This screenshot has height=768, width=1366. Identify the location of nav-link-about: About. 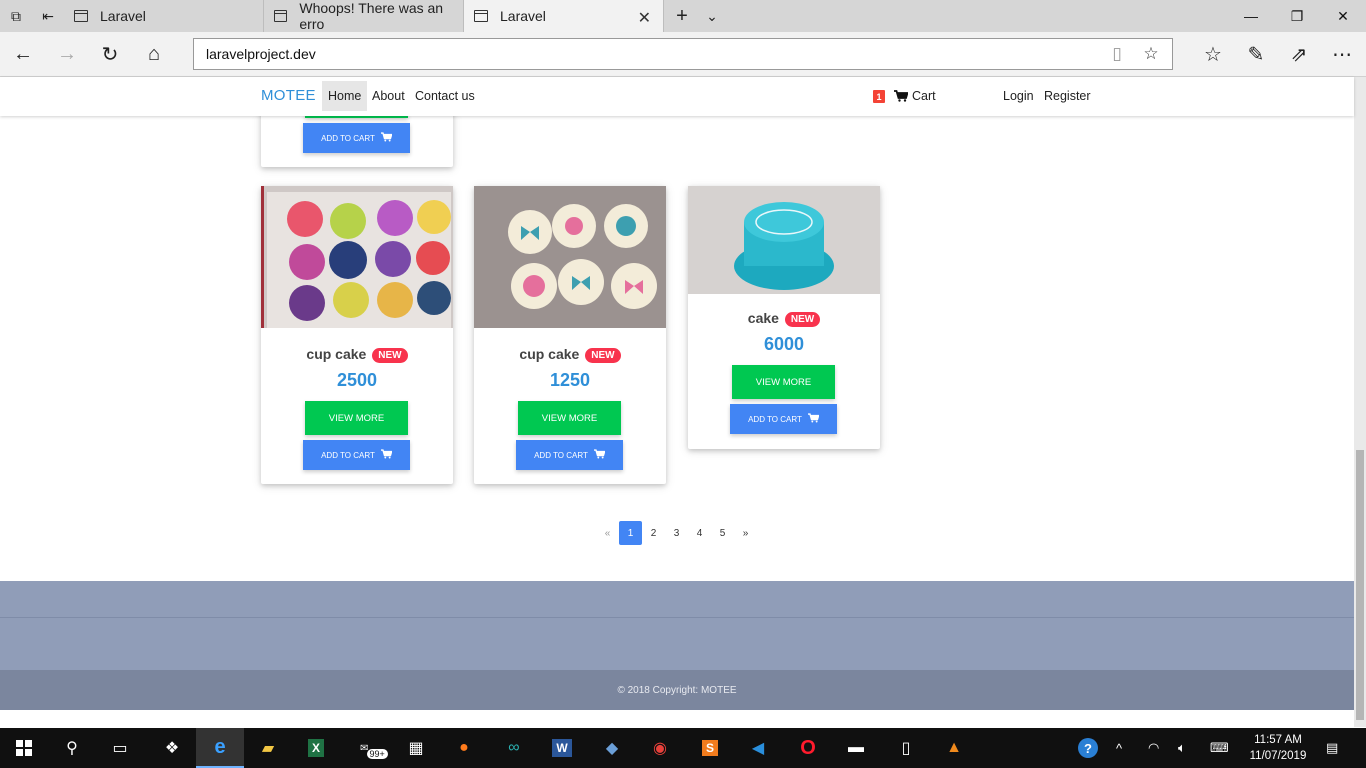
(388, 96).